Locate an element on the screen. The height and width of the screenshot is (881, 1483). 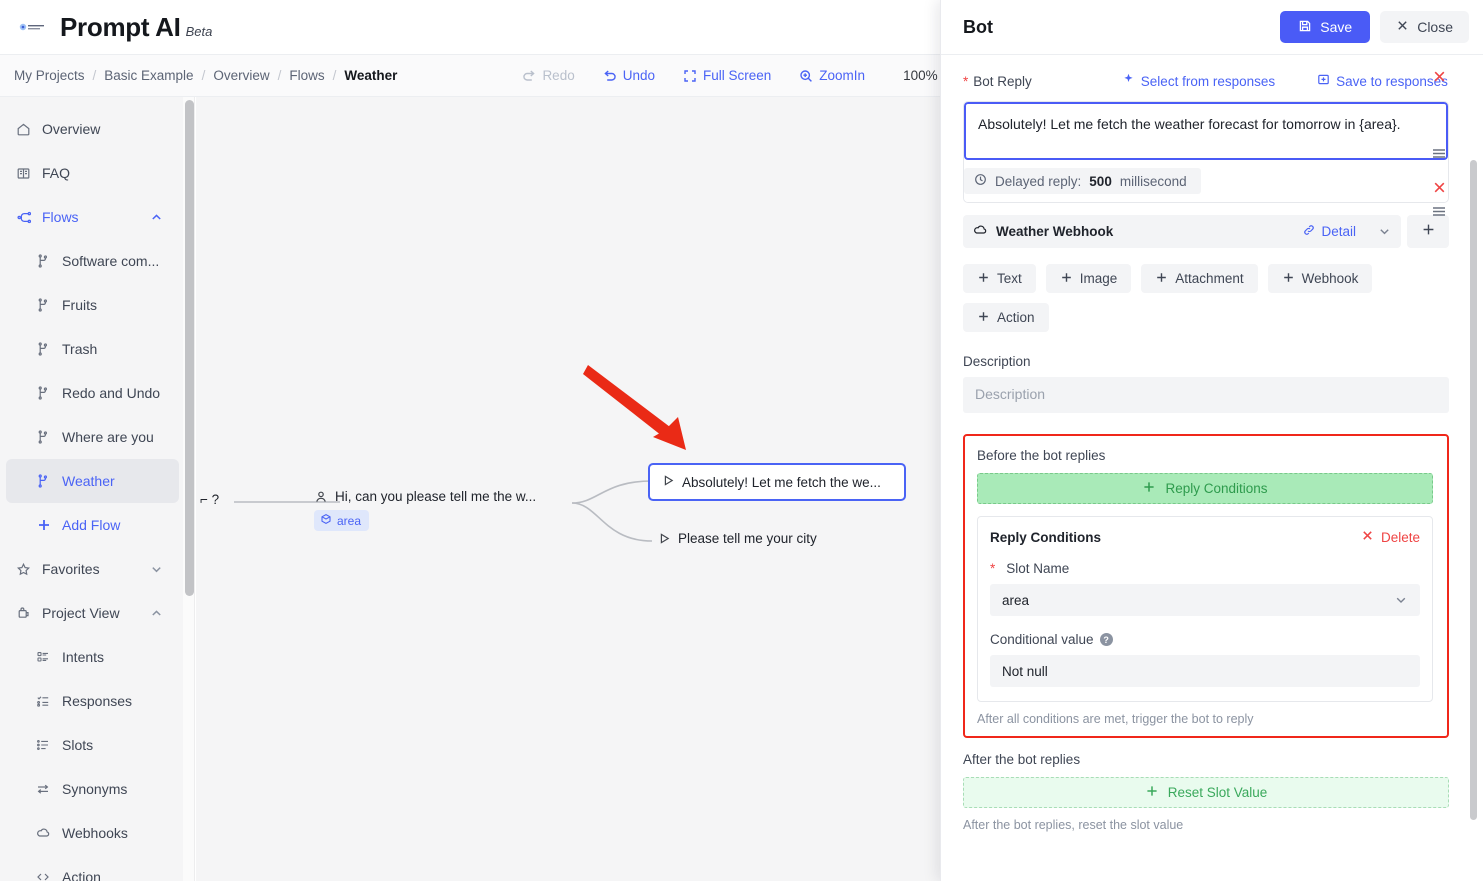
sidebar-item-label: FAQ is located at coordinates (56, 173).